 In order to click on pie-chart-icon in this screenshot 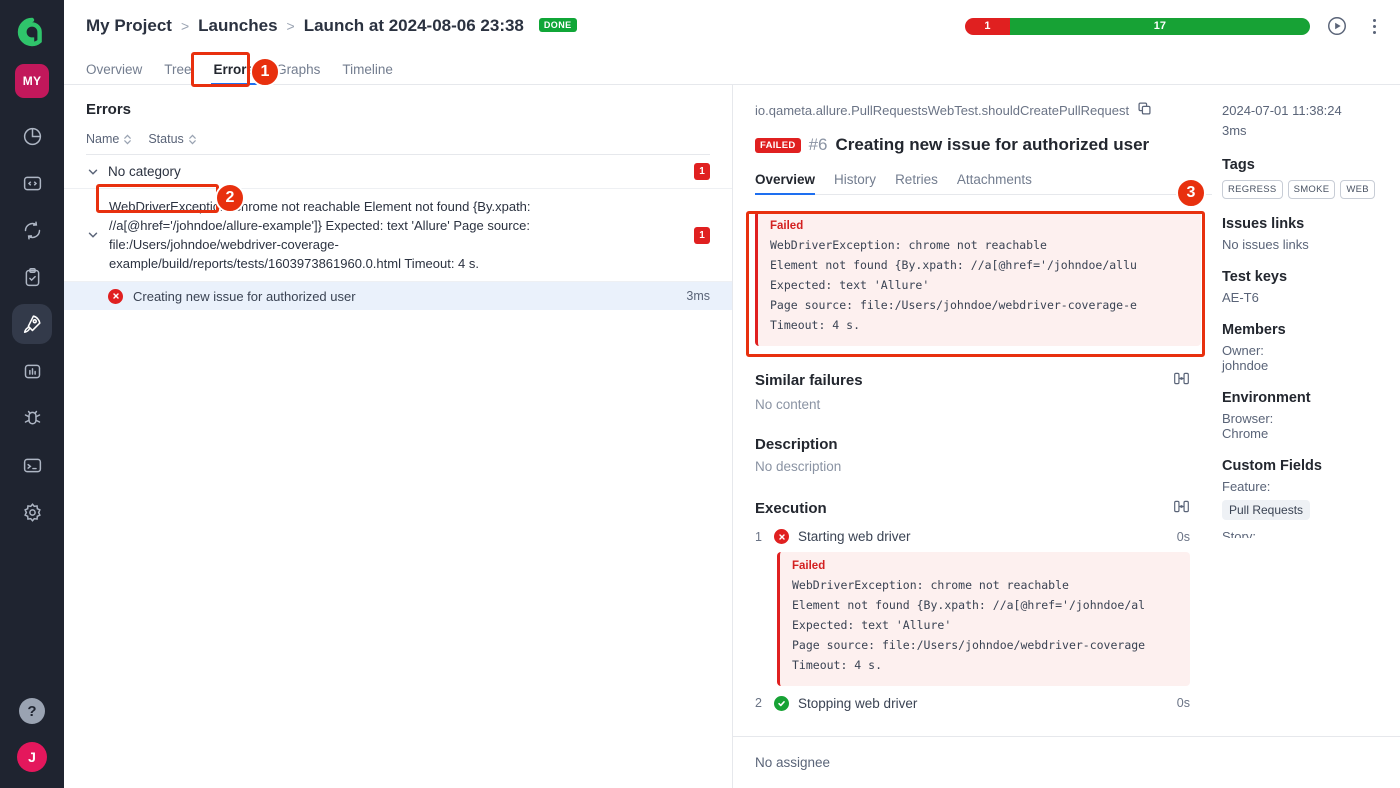, I will do `click(32, 136)`.